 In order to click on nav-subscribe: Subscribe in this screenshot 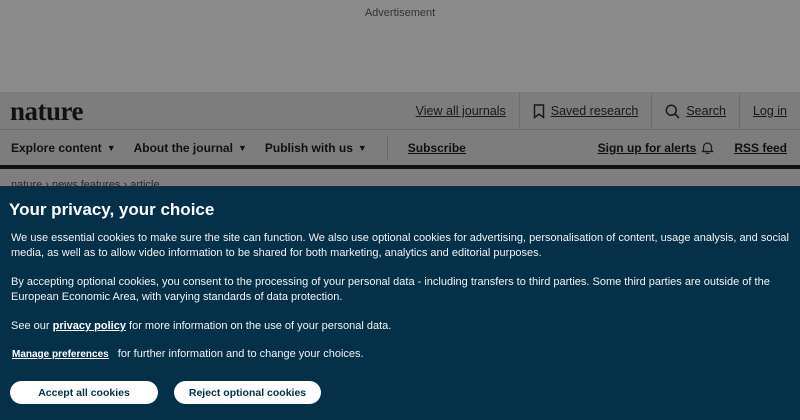, I will do `click(437, 148)`.